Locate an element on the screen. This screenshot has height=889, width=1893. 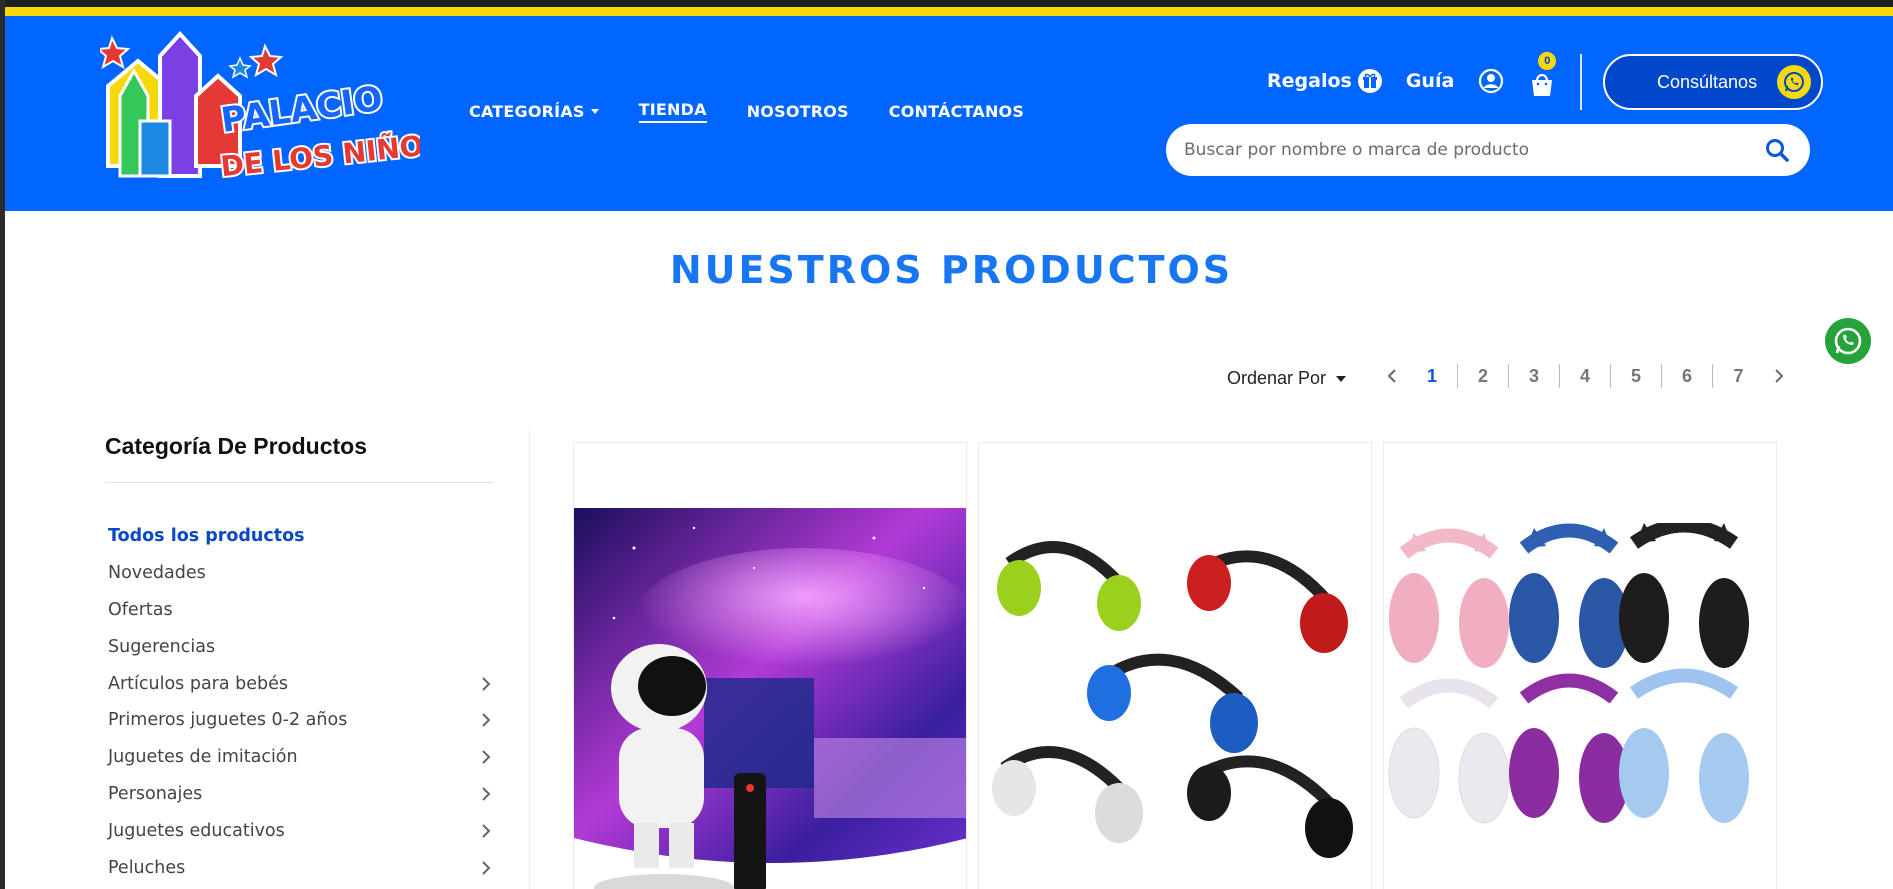
category-item-novedades: Novedades is located at coordinates (300, 573).